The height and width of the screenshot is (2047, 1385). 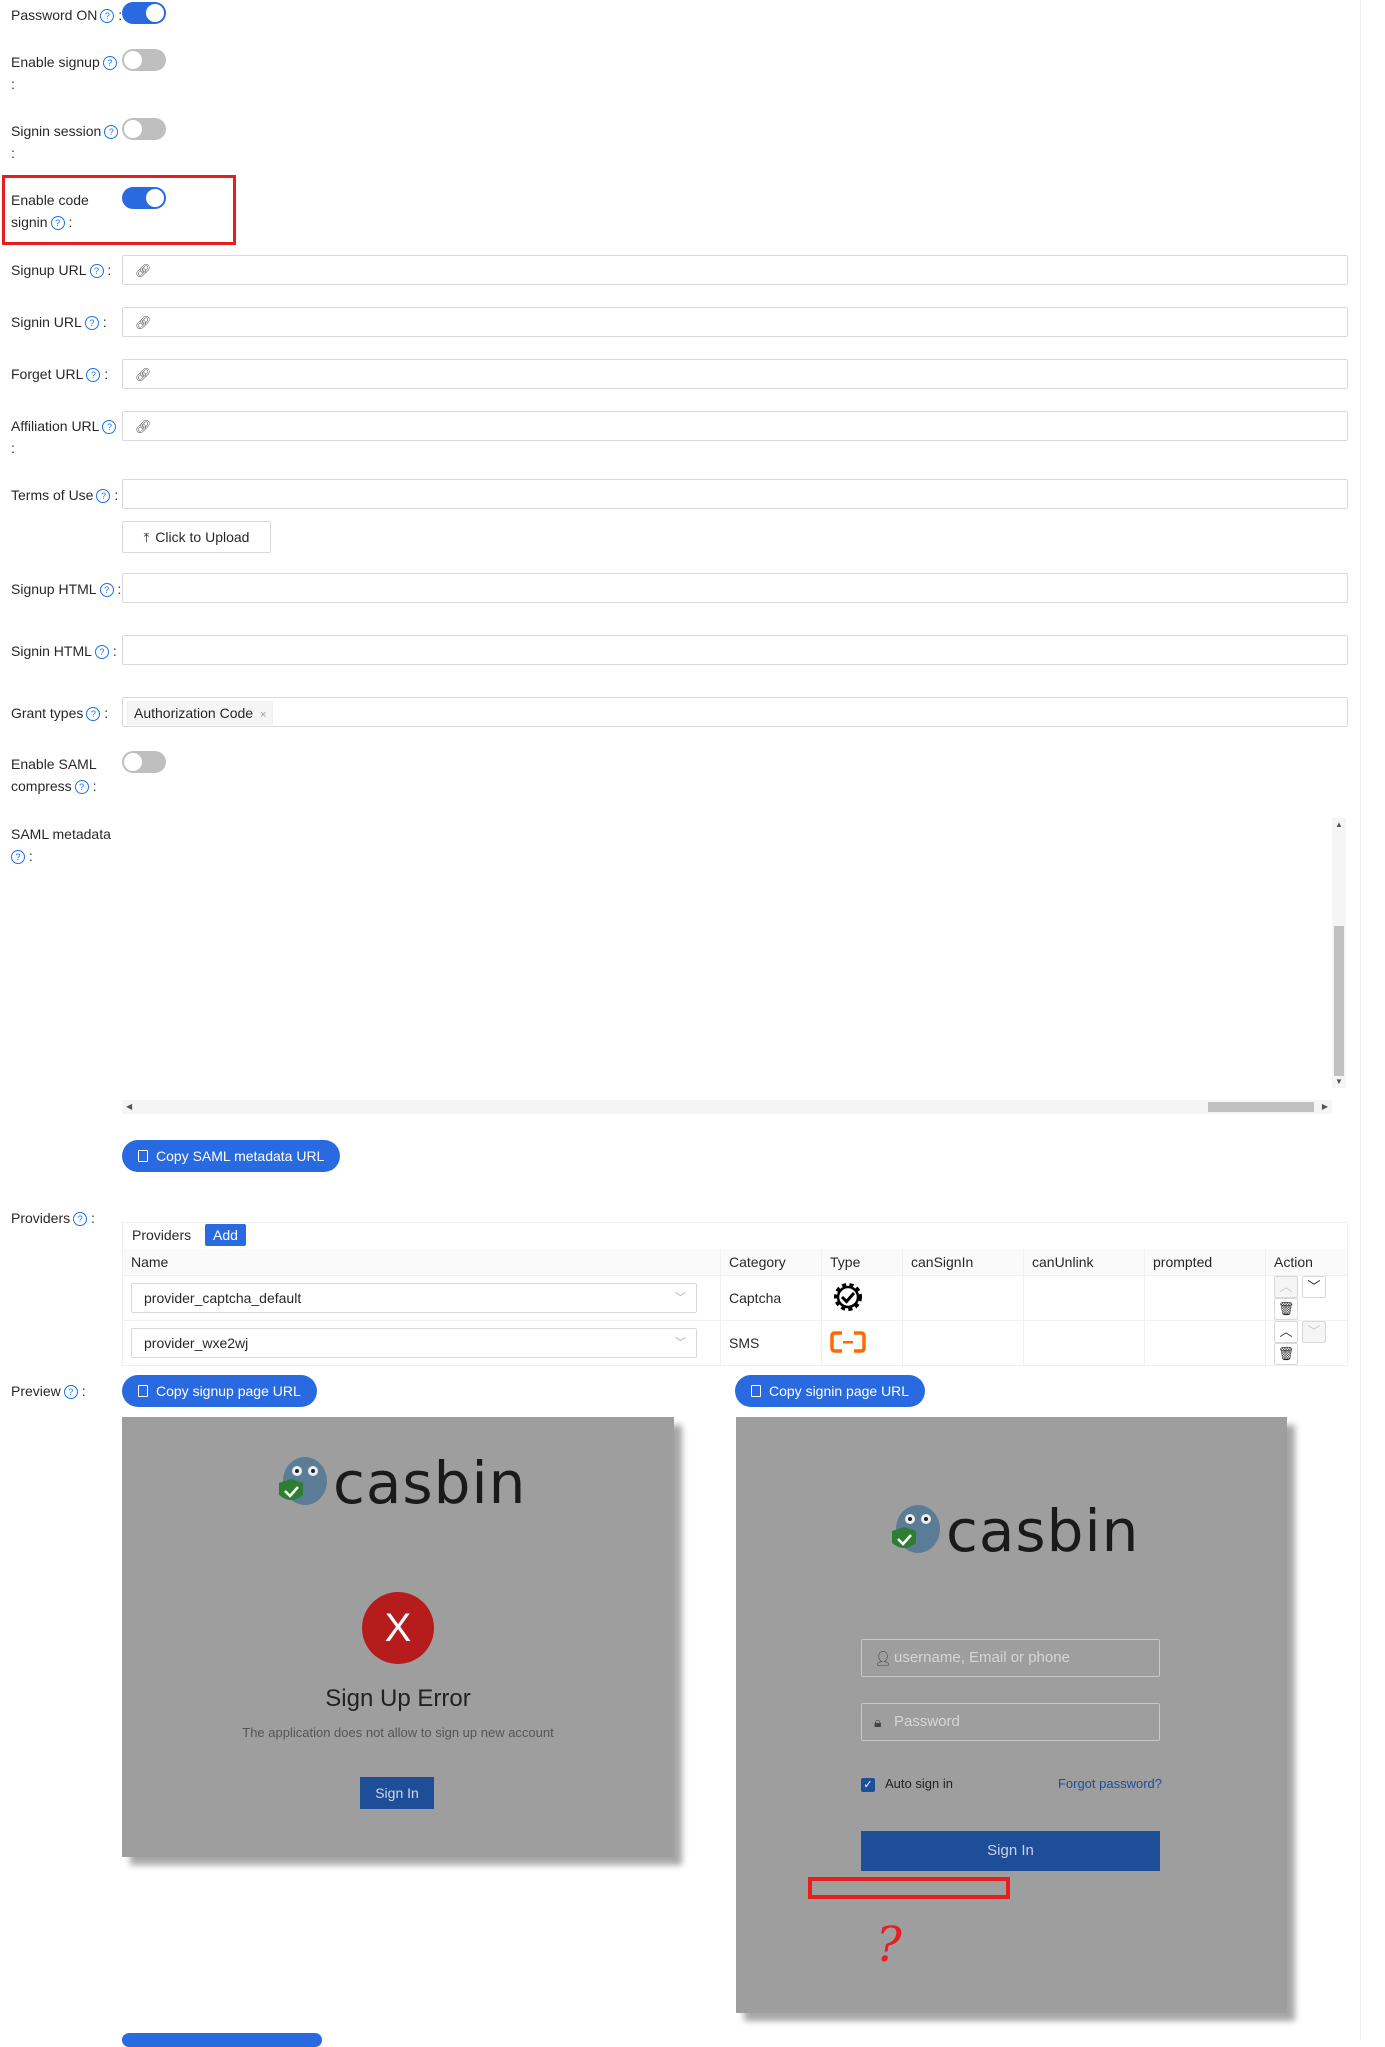 What do you see at coordinates (735, 588) in the screenshot?
I see `signup-html-input` at bounding box center [735, 588].